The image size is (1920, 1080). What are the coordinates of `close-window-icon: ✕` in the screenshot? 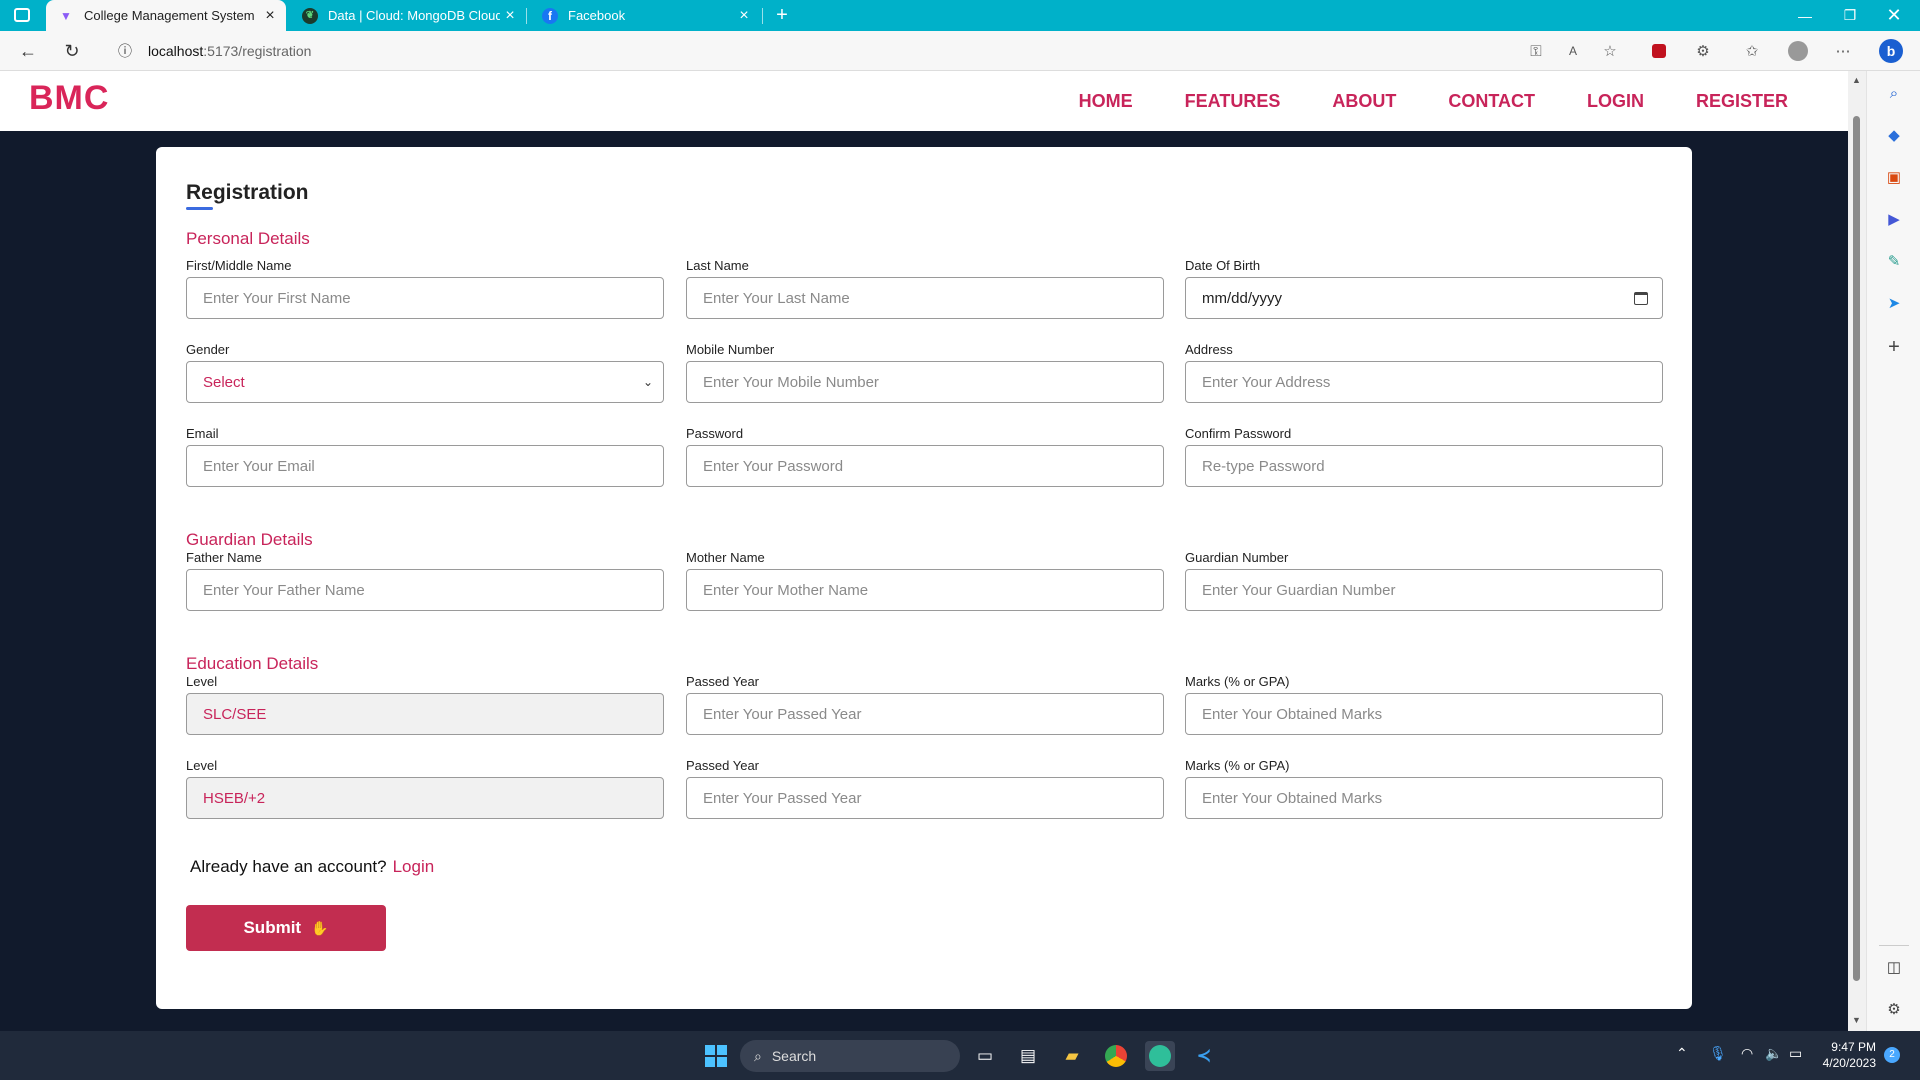 It's located at (1894, 15).